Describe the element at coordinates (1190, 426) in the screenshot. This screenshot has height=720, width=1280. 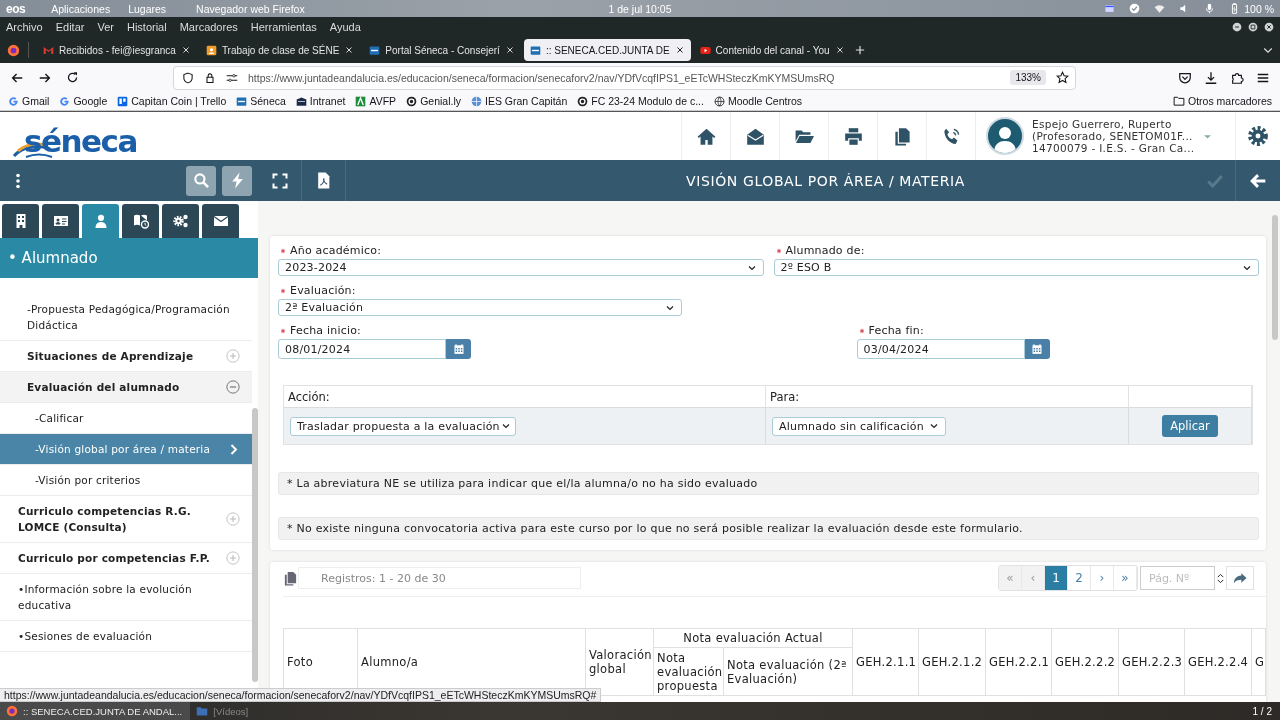
I see `apply-button: Aplicar` at that location.